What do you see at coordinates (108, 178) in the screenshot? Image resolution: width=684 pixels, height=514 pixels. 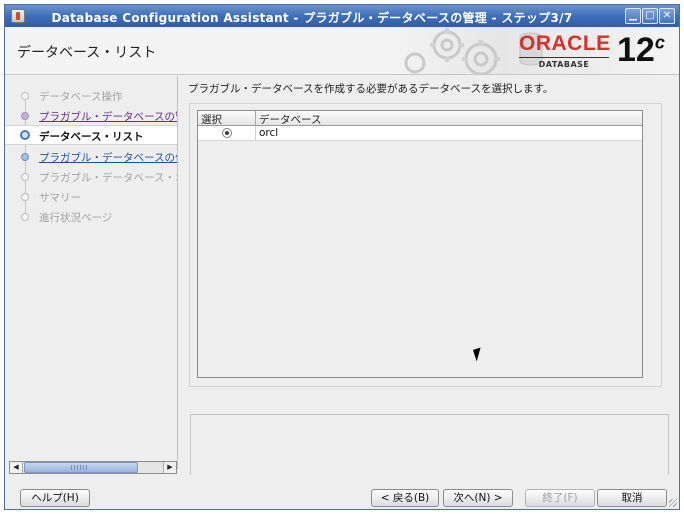 I see `step-label: プラガブル・データベース・オ` at bounding box center [108, 178].